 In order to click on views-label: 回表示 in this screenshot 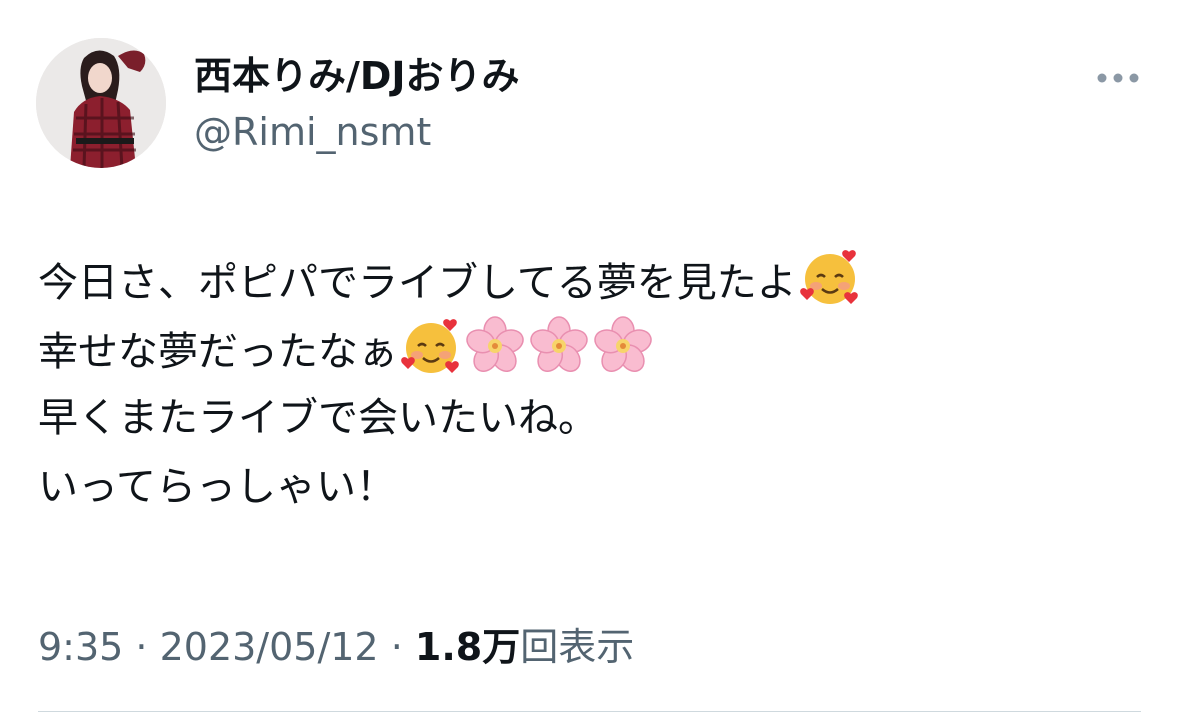, I will do `click(577, 647)`.